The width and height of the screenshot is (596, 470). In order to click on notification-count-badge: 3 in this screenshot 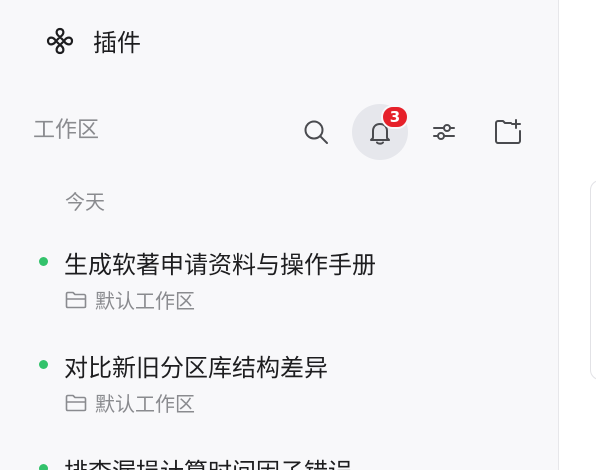, I will do `click(395, 117)`.